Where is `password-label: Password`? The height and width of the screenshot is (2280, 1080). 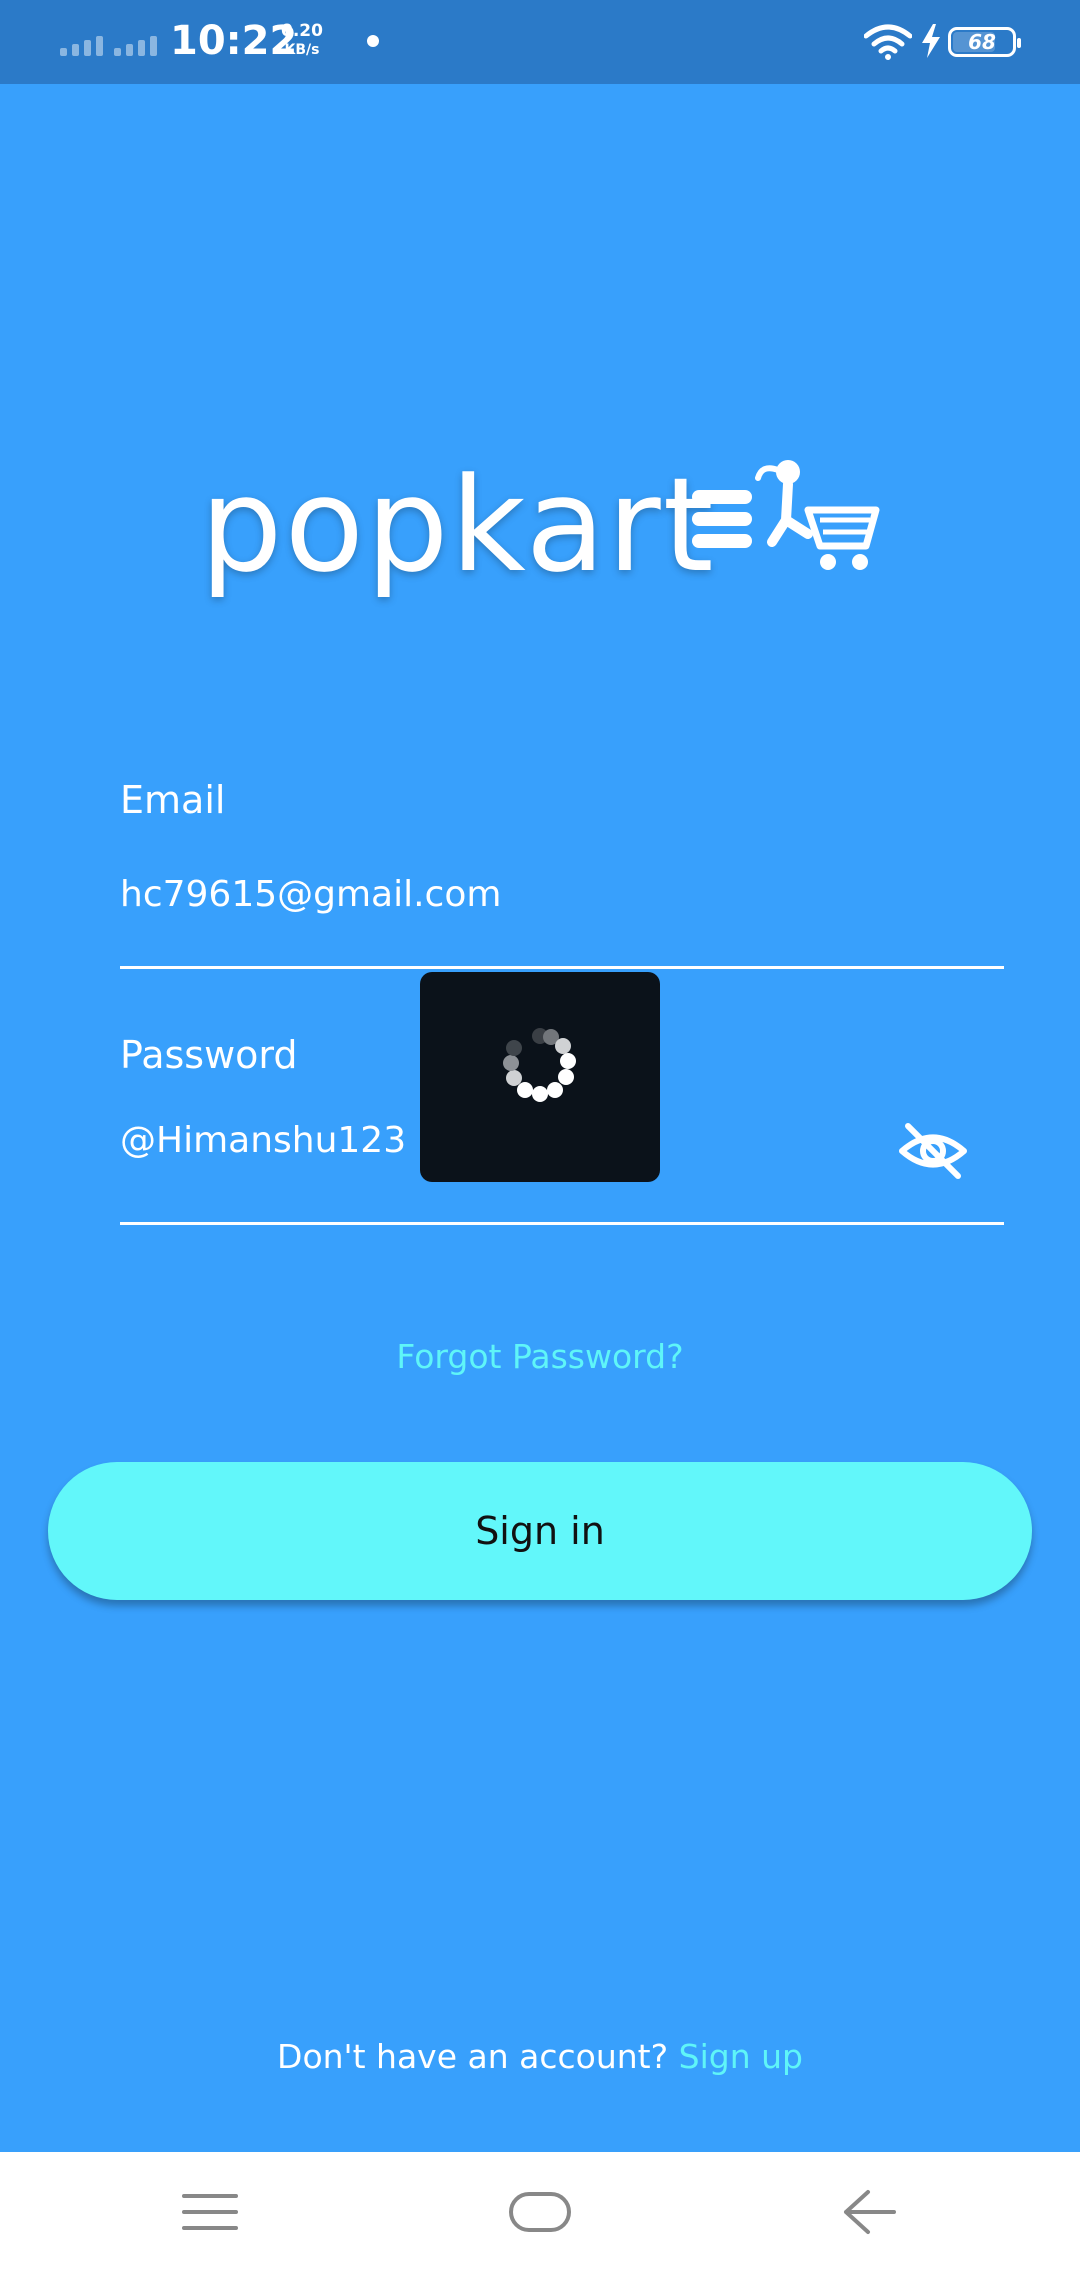
password-label: Password is located at coordinates (209, 1055).